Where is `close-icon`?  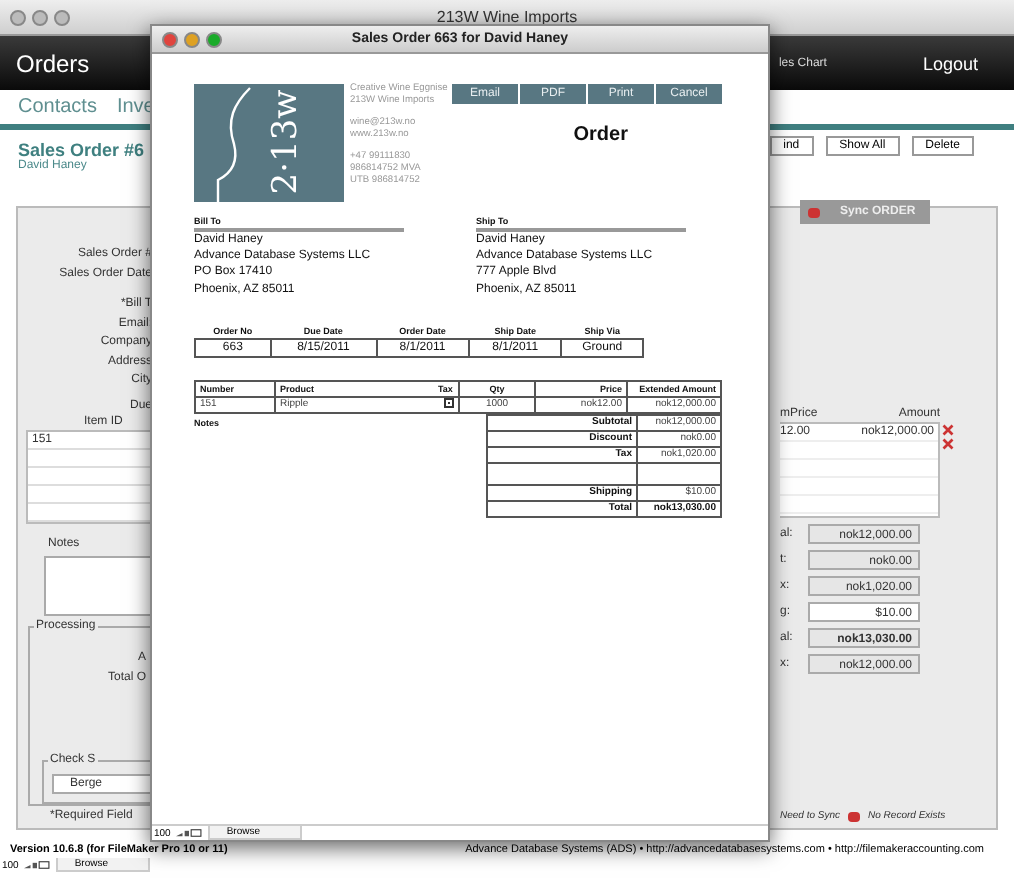
close-icon is located at coordinates (170, 39).